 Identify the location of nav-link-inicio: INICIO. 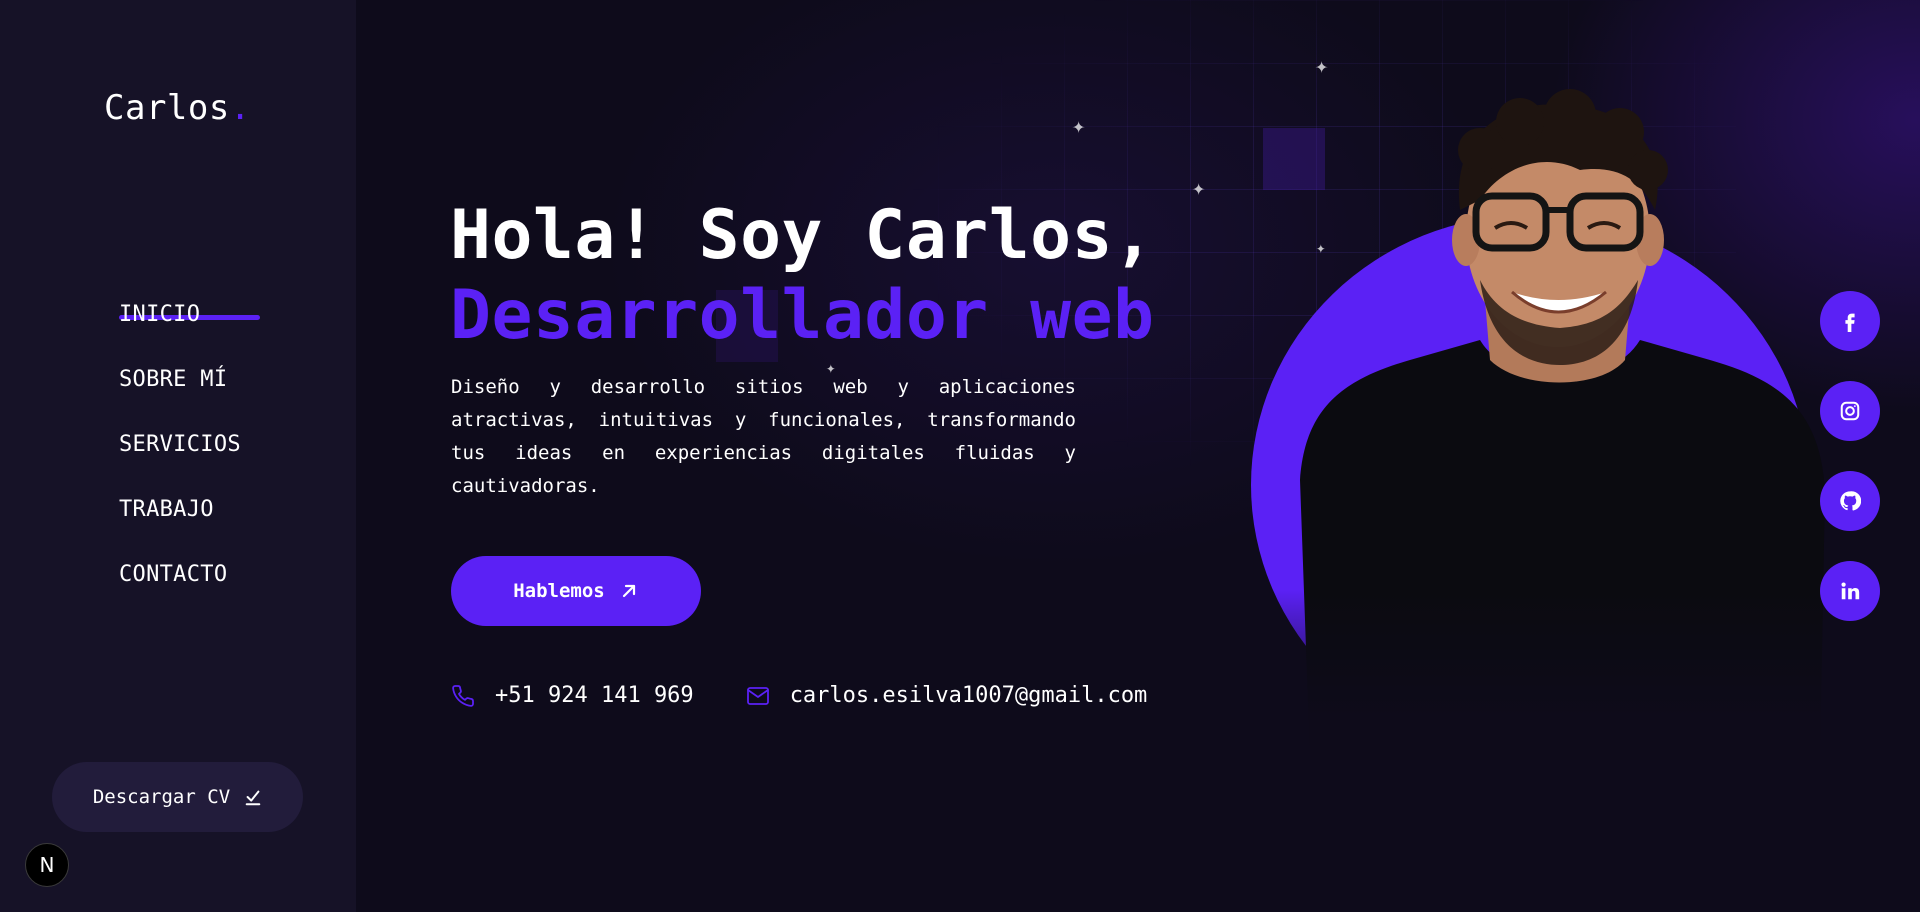
(159, 314).